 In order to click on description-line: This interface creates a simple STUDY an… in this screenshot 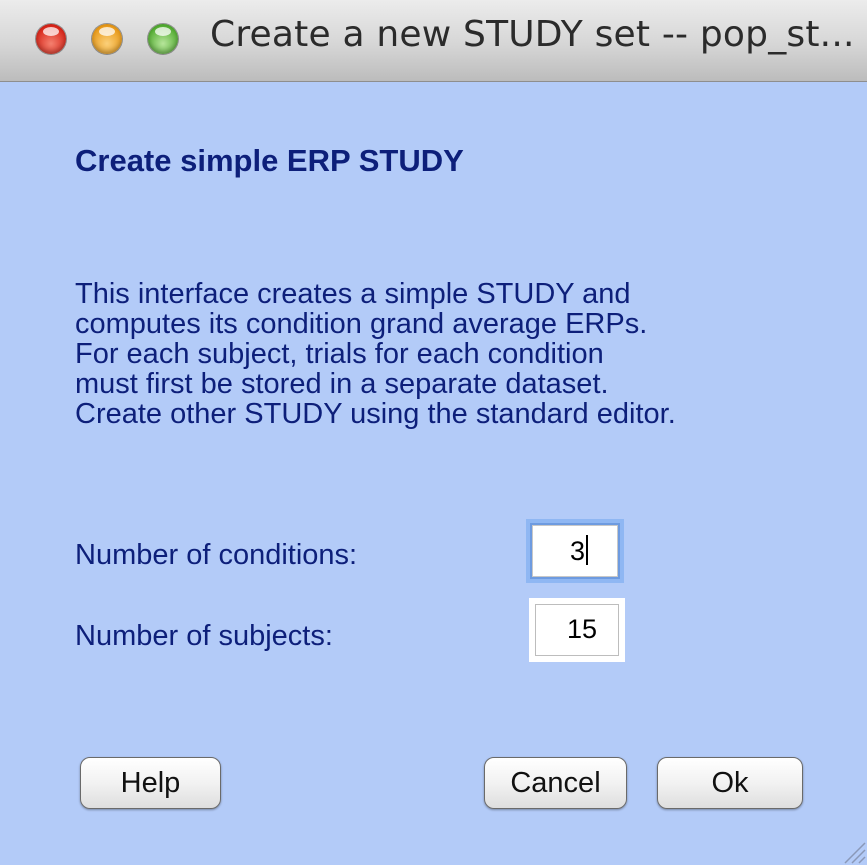, I will do `click(353, 294)`.